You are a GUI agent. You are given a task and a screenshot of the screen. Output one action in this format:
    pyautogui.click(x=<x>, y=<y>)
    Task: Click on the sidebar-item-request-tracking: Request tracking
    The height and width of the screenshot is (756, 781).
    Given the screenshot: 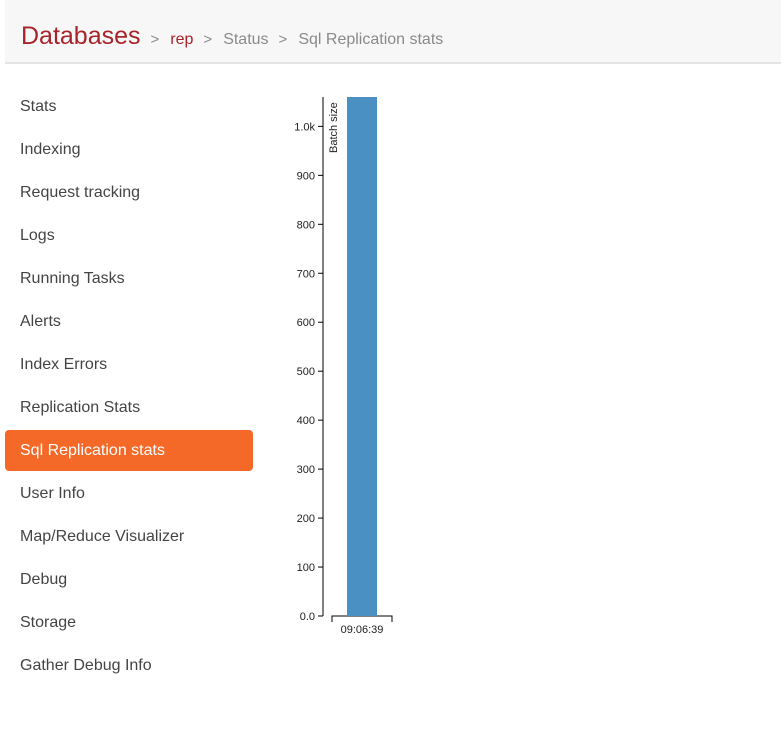 What is the action you would take?
    pyautogui.click(x=129, y=192)
    